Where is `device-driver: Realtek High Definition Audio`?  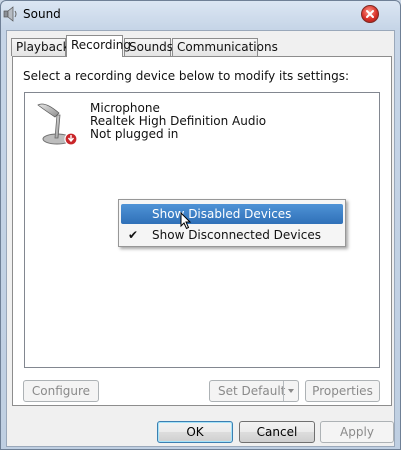 device-driver: Realtek High Definition Audio is located at coordinates (178, 121).